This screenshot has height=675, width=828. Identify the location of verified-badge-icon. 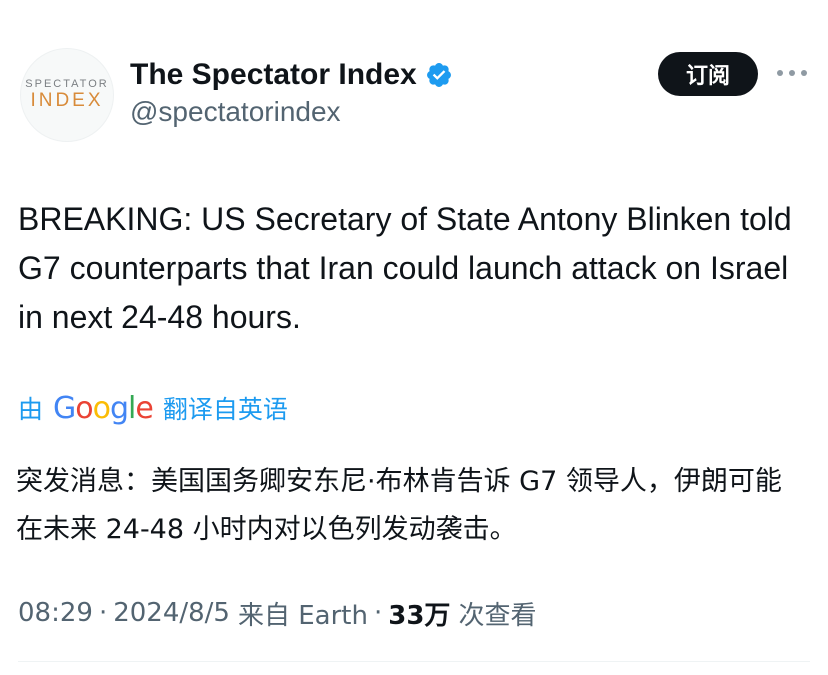
(439, 75).